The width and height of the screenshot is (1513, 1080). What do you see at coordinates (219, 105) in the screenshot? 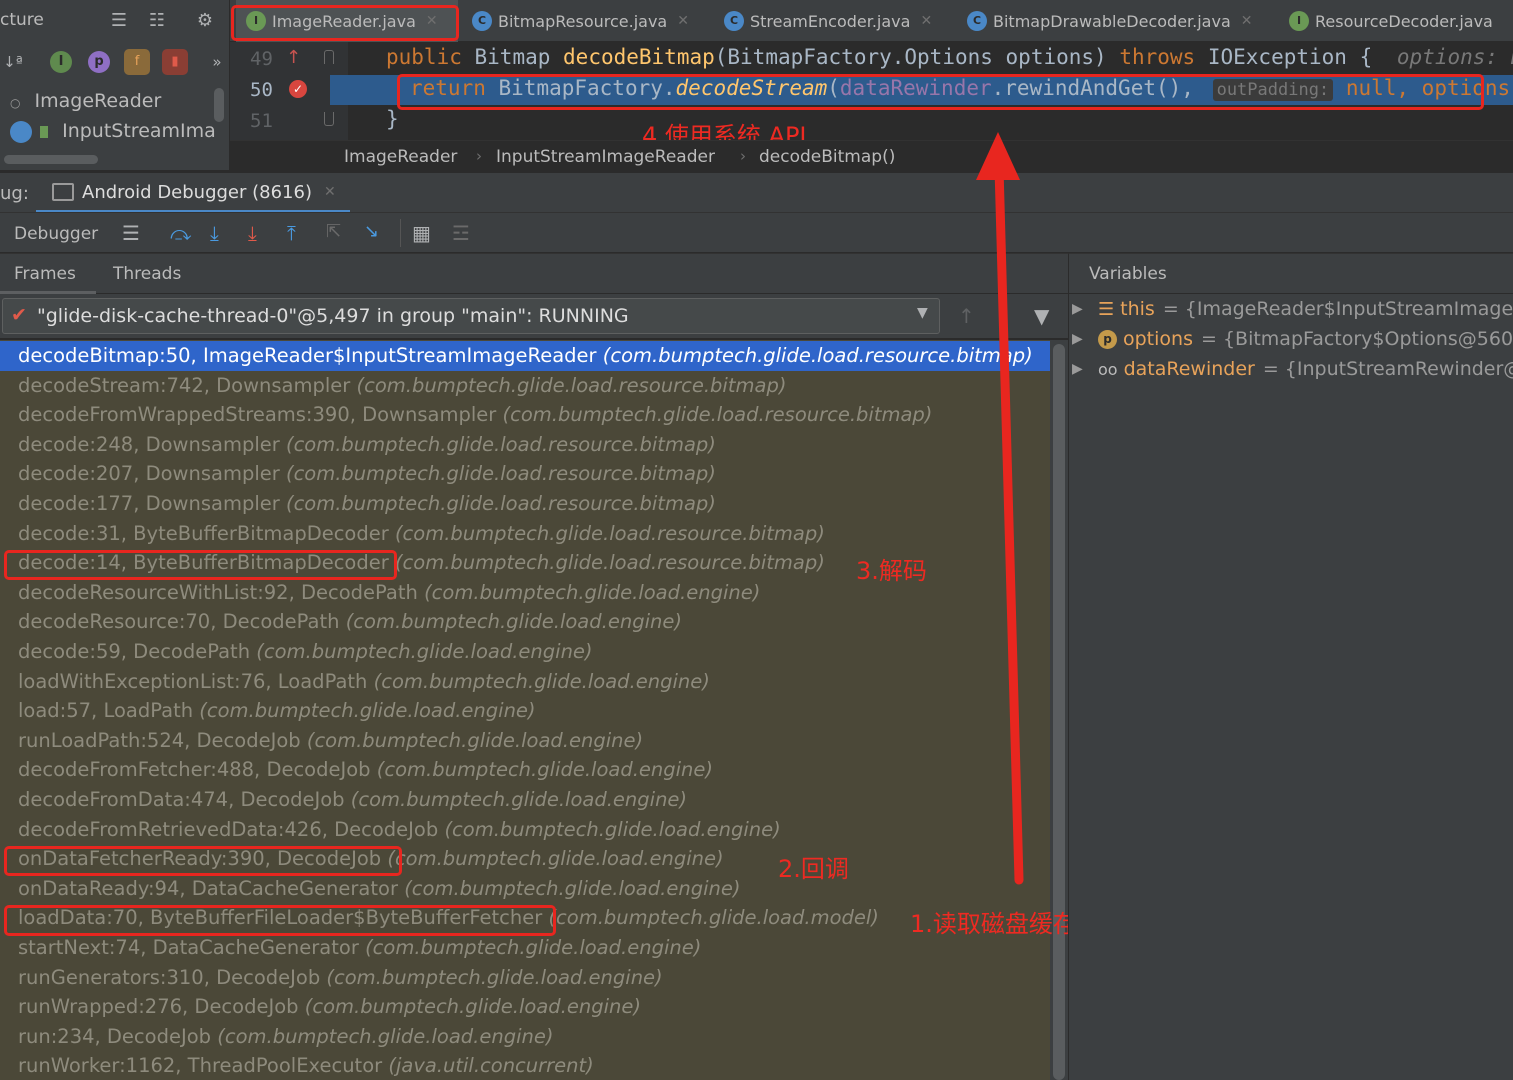
I see `project-scrollbar` at bounding box center [219, 105].